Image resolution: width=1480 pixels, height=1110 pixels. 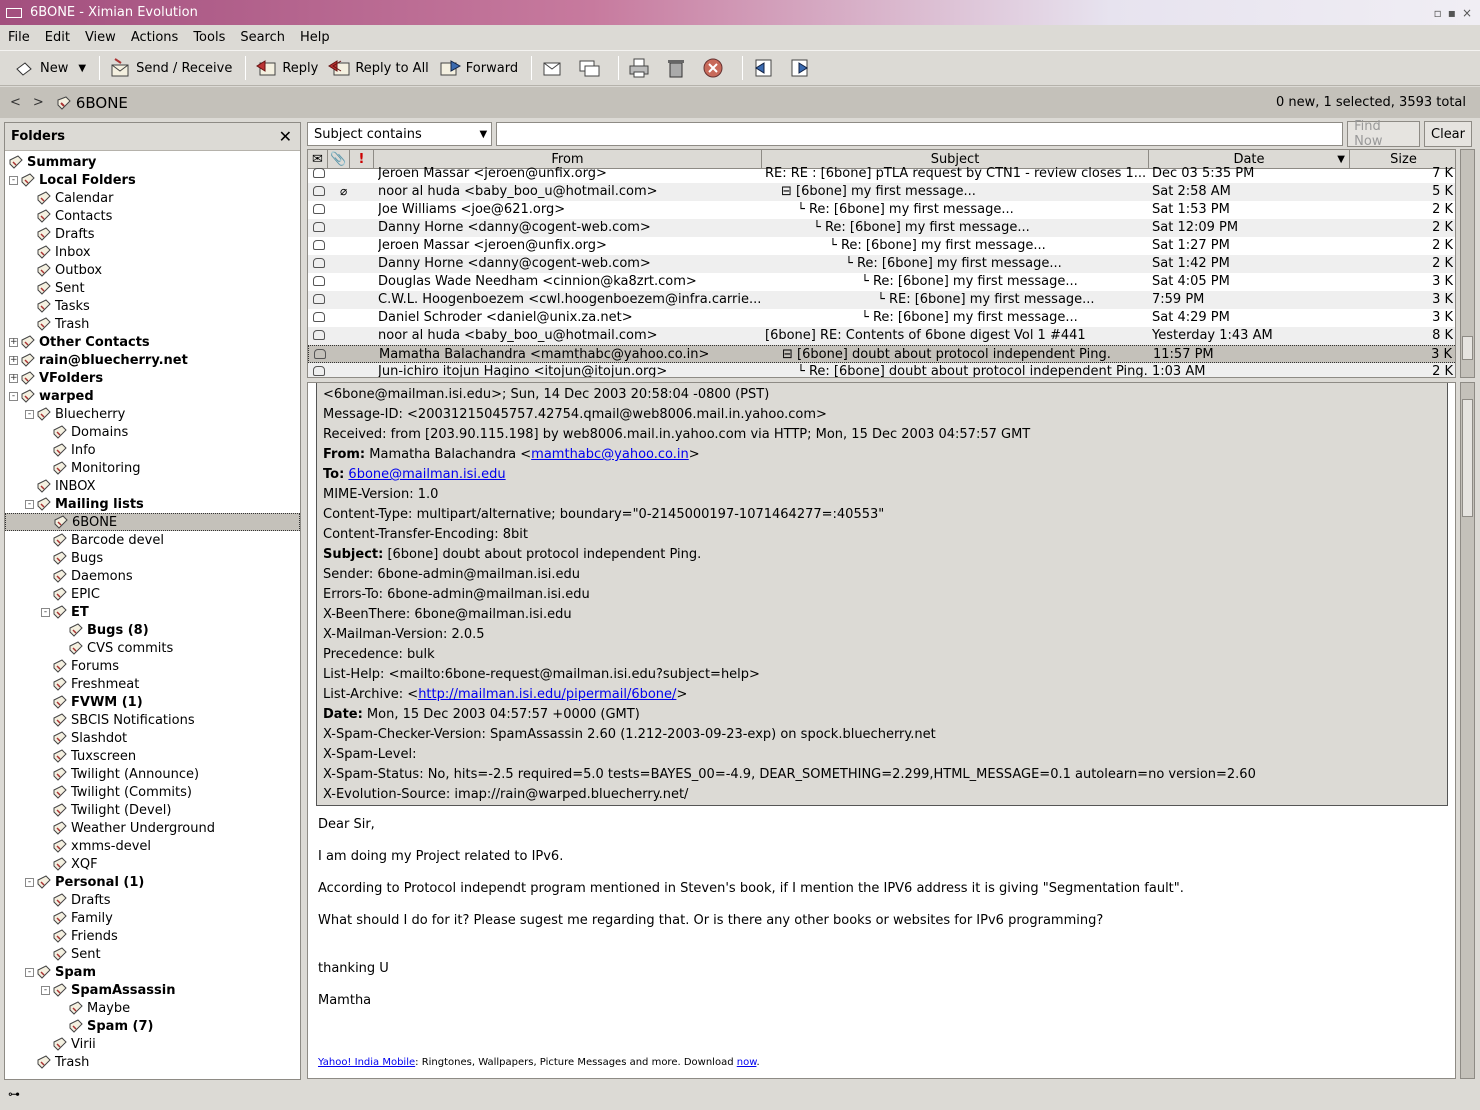 I want to click on message-list-scrollbar, so click(x=1467, y=263).